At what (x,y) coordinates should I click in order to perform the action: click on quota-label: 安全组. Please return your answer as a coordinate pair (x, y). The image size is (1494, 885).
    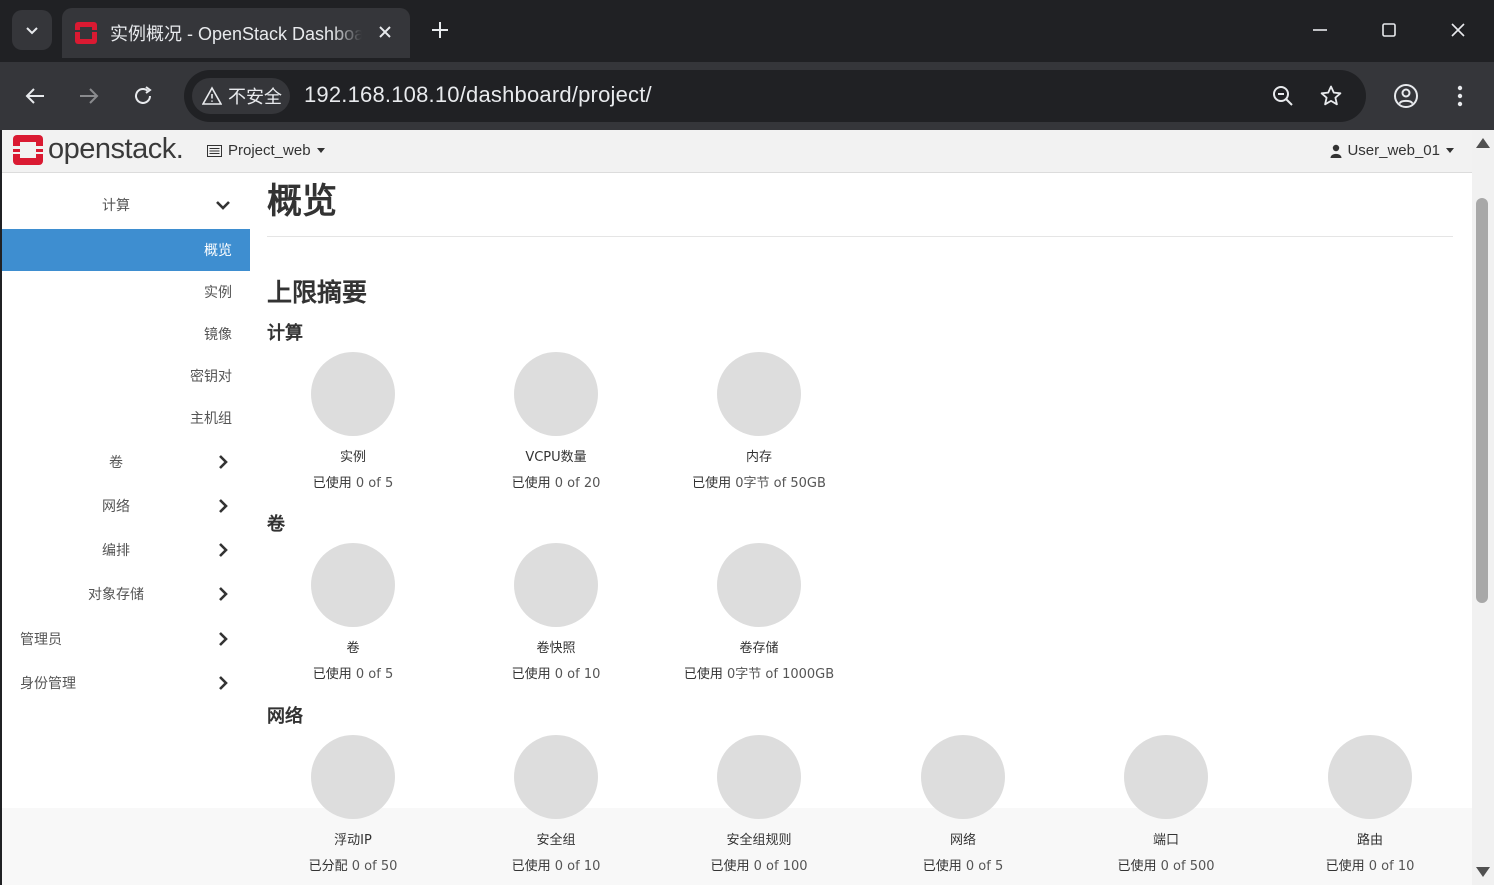
    Looking at the image, I should click on (556, 840).